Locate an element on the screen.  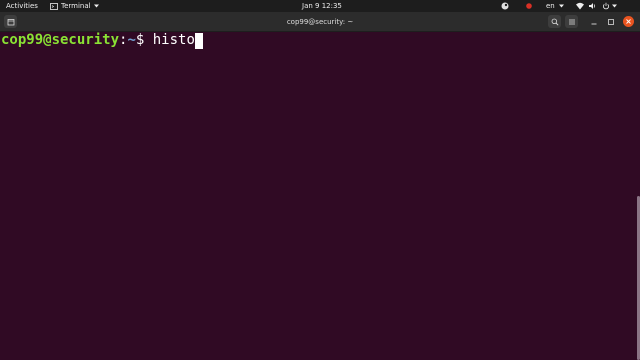
maximize-button is located at coordinates (610, 21).